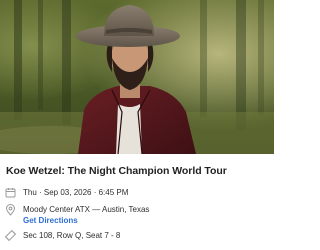  I want to click on event-venue-row: Moody Center ATX — Austin, Texas, so click(76, 209).